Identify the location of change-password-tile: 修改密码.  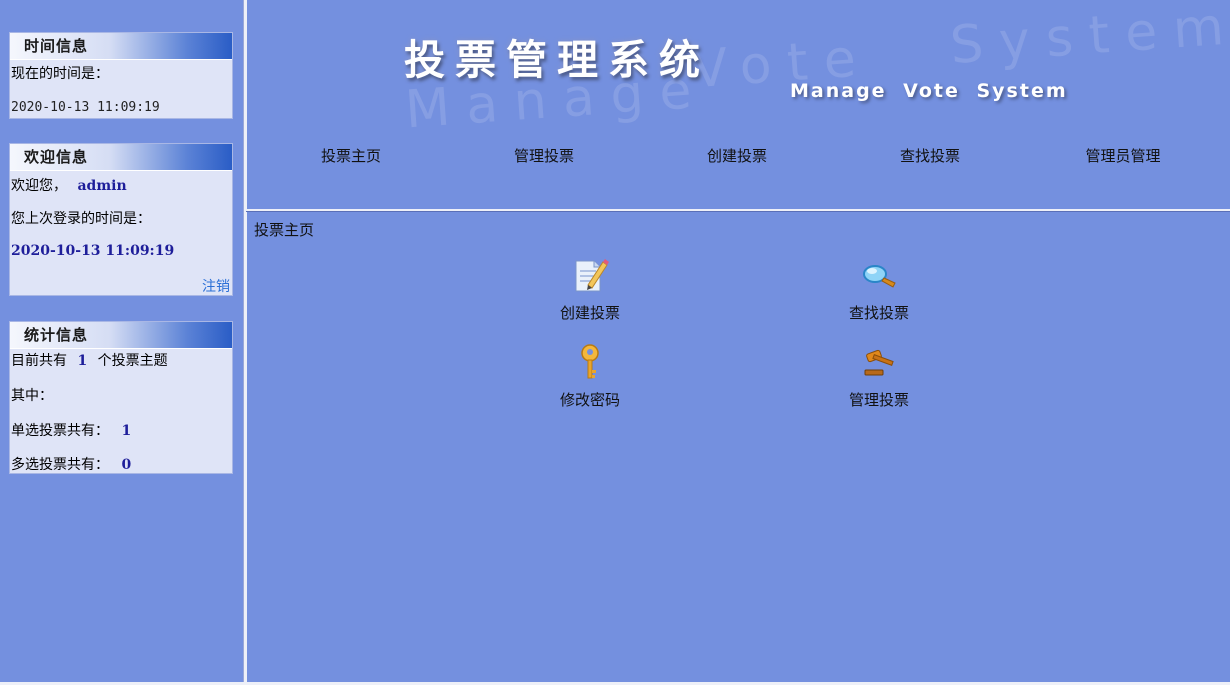
(590, 376).